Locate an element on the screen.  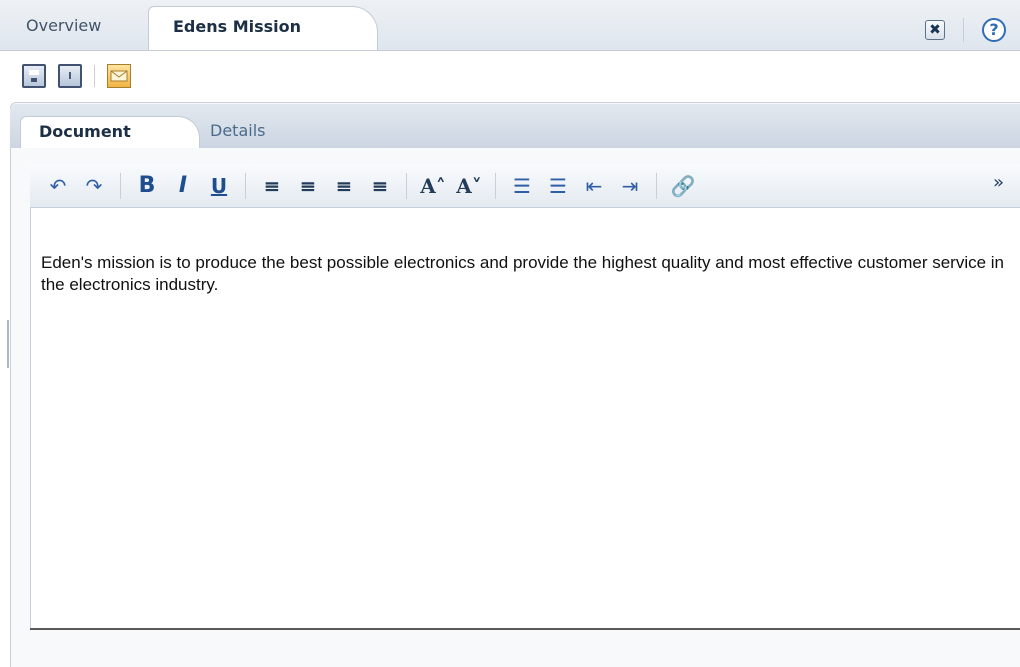
ordered-list-icon: ☰ is located at coordinates (522, 186).